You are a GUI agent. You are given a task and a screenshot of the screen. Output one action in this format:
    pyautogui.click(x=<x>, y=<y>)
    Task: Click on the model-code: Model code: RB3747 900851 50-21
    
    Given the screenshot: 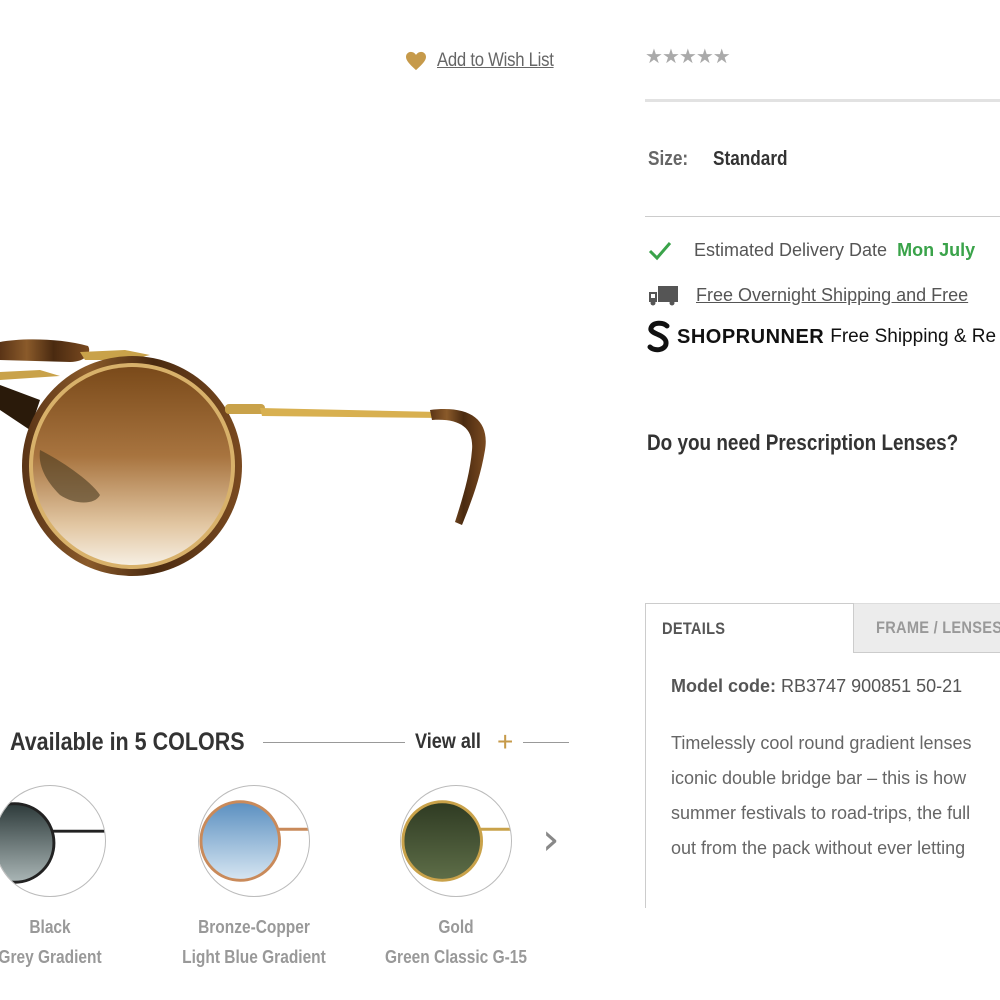 What is the action you would take?
    pyautogui.click(x=816, y=686)
    